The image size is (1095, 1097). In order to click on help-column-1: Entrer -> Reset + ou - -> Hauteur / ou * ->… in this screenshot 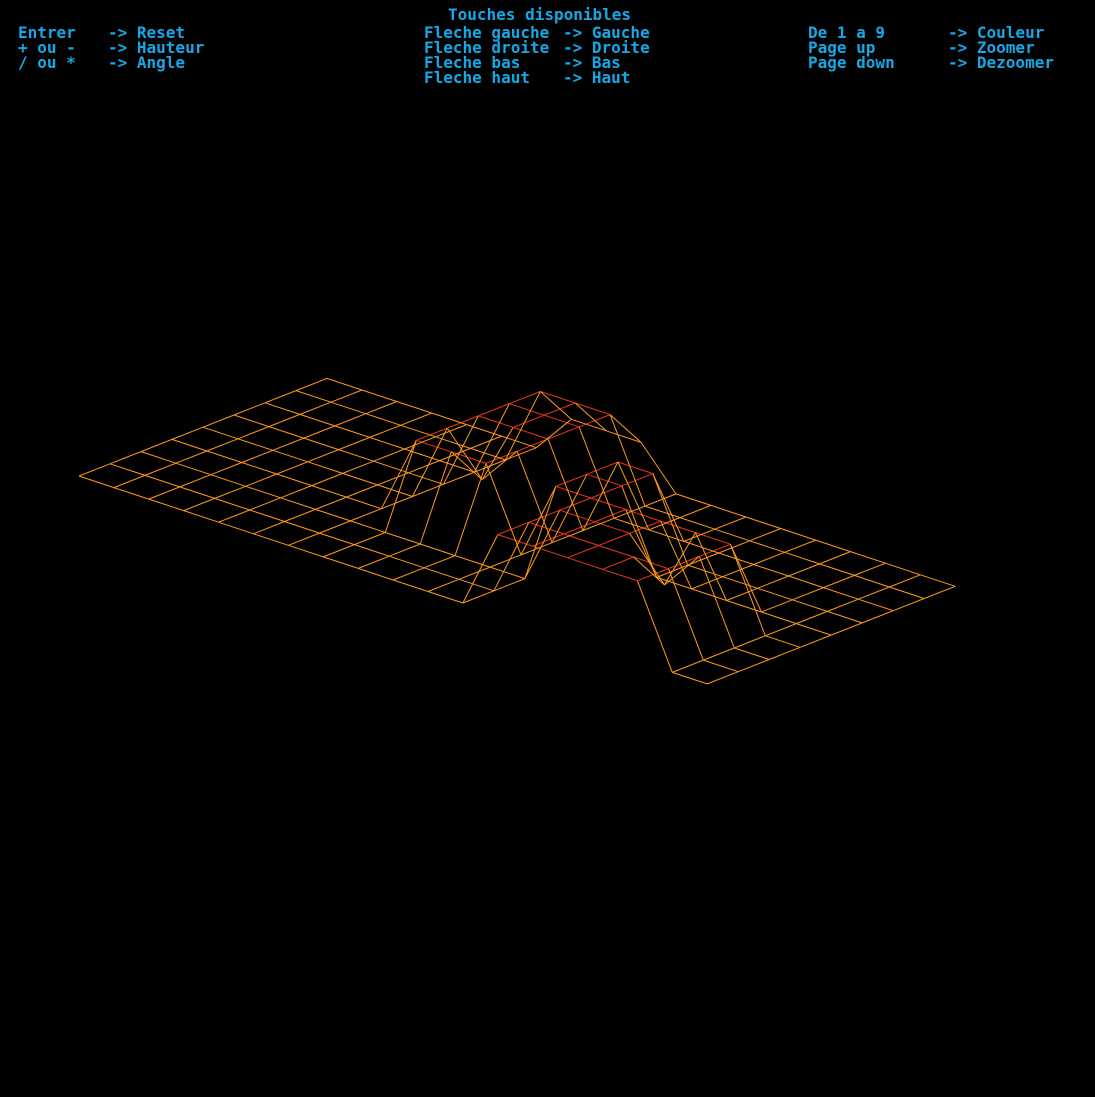, I will do `click(111, 48)`.